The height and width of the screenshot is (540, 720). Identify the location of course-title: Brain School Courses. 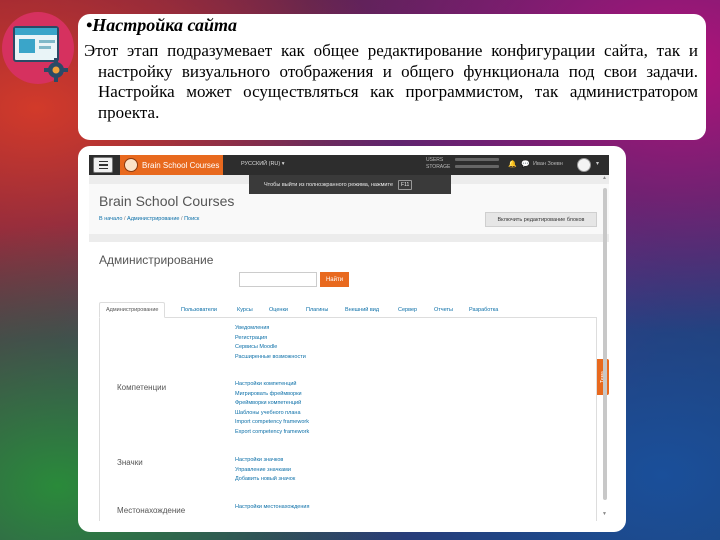
(167, 201).